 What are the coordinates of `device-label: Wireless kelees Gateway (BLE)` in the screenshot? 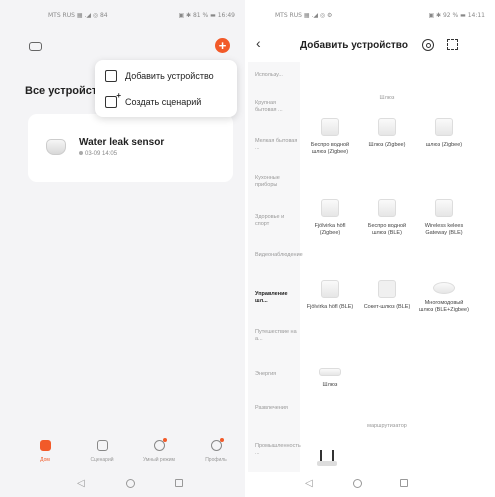 It's located at (444, 229).